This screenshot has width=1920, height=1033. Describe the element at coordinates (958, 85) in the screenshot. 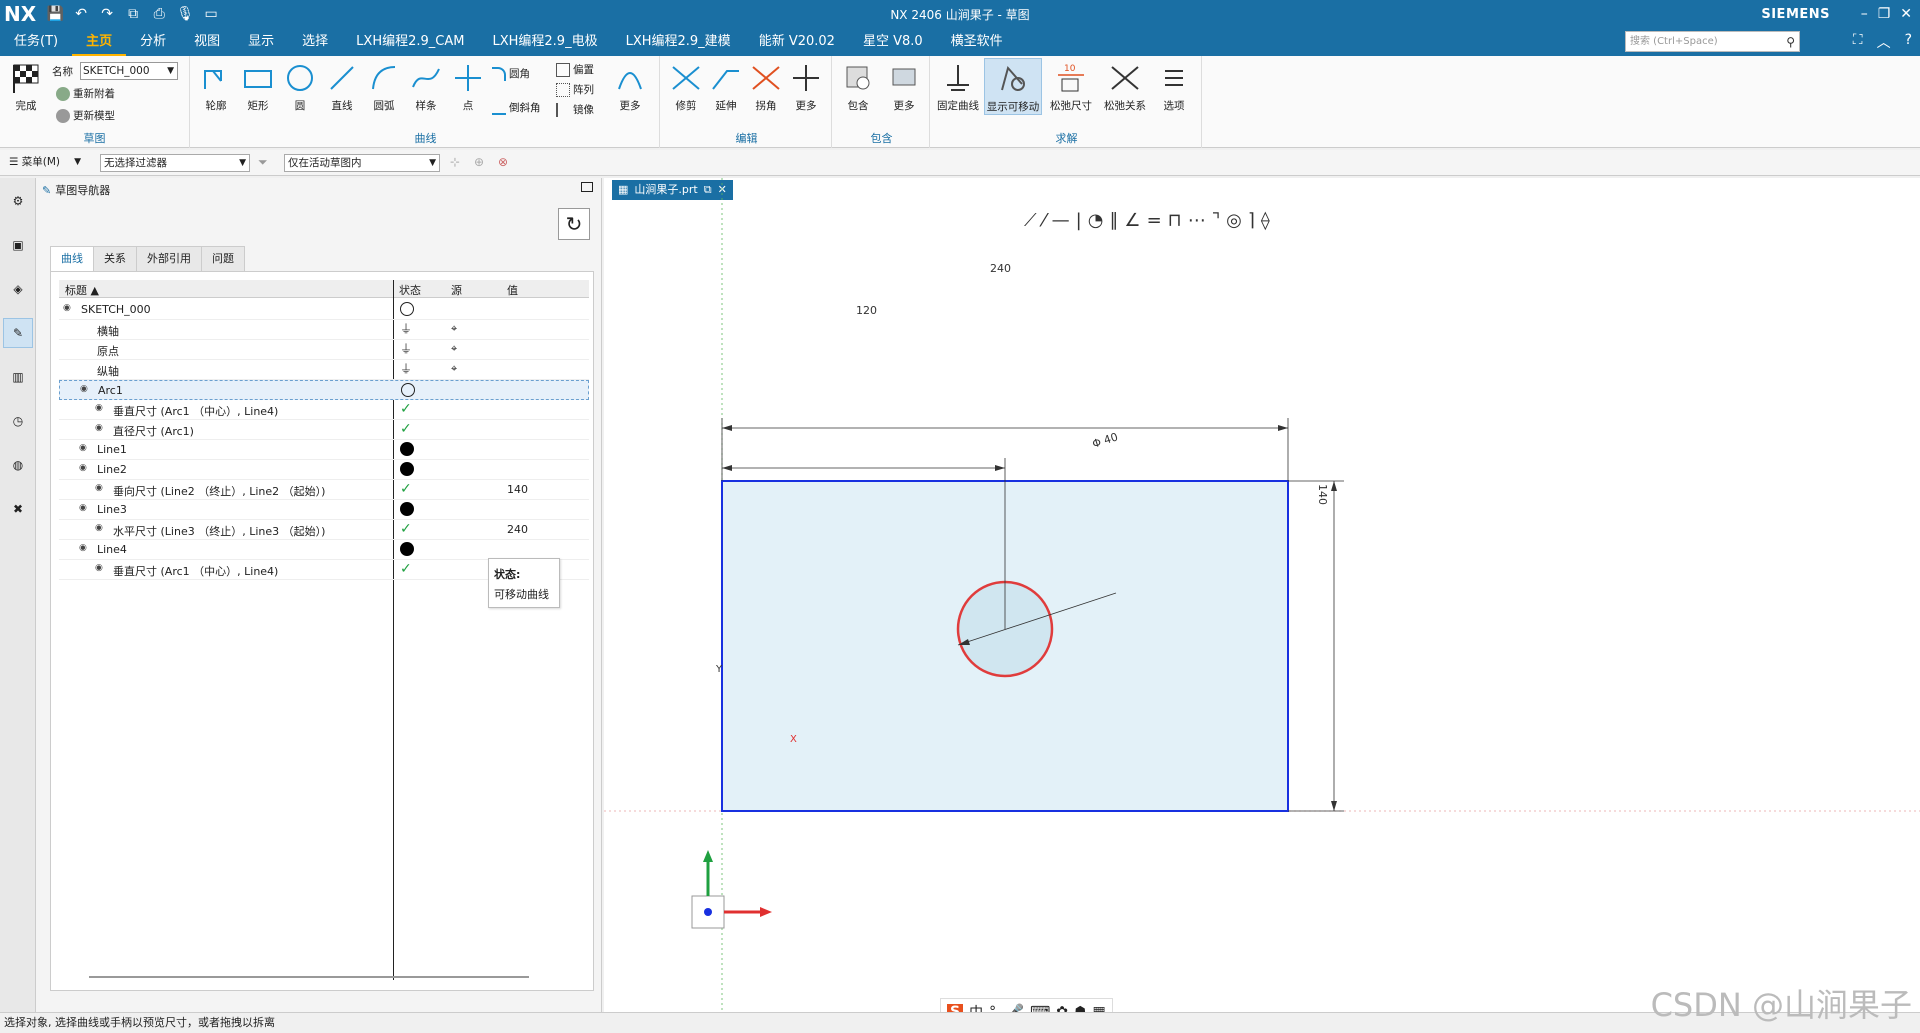

I see `fix-curve-button: 固定曲线` at that location.